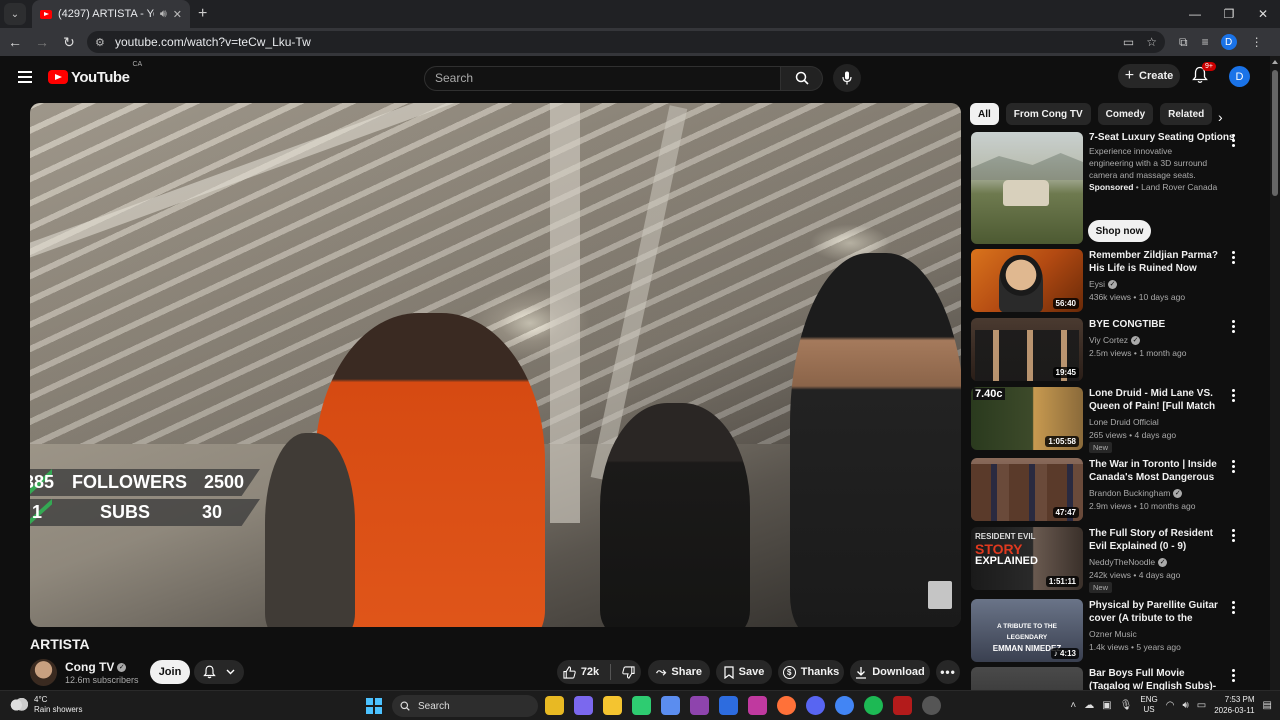 Image resolution: width=1280 pixels, height=720 pixels. What do you see at coordinates (1228, 42) in the screenshot?
I see `browser-profile-avatar: D` at bounding box center [1228, 42].